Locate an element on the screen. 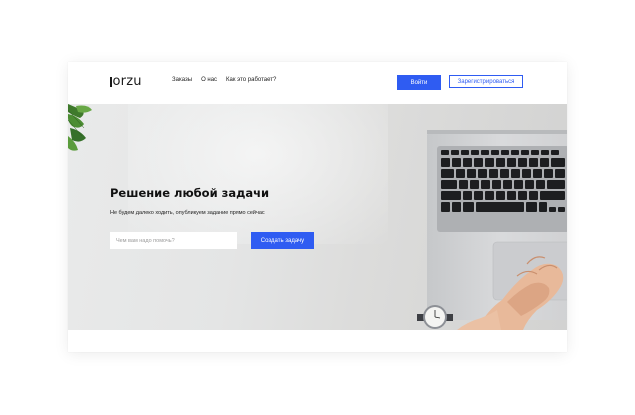 The image size is (635, 415). hero-title: Решение любой задачи is located at coordinates (190, 193).